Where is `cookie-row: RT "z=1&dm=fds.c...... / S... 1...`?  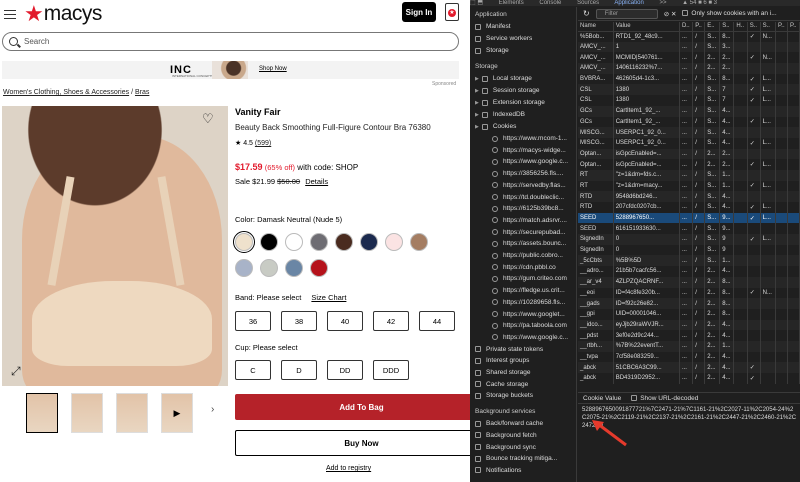
cookie-row: RT "z=1&dm=fds.c...... / S... 1... is located at coordinates (689, 175).